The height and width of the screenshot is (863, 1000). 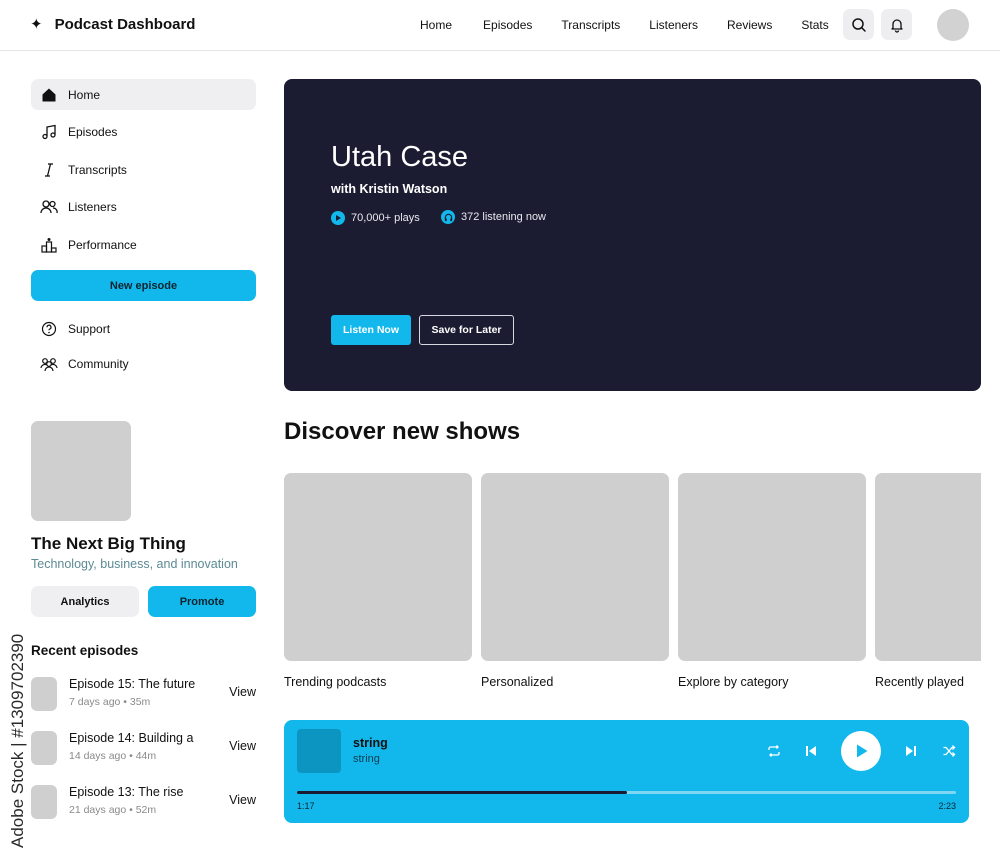 I want to click on sparkle-icon: ✦, so click(x=36, y=24).